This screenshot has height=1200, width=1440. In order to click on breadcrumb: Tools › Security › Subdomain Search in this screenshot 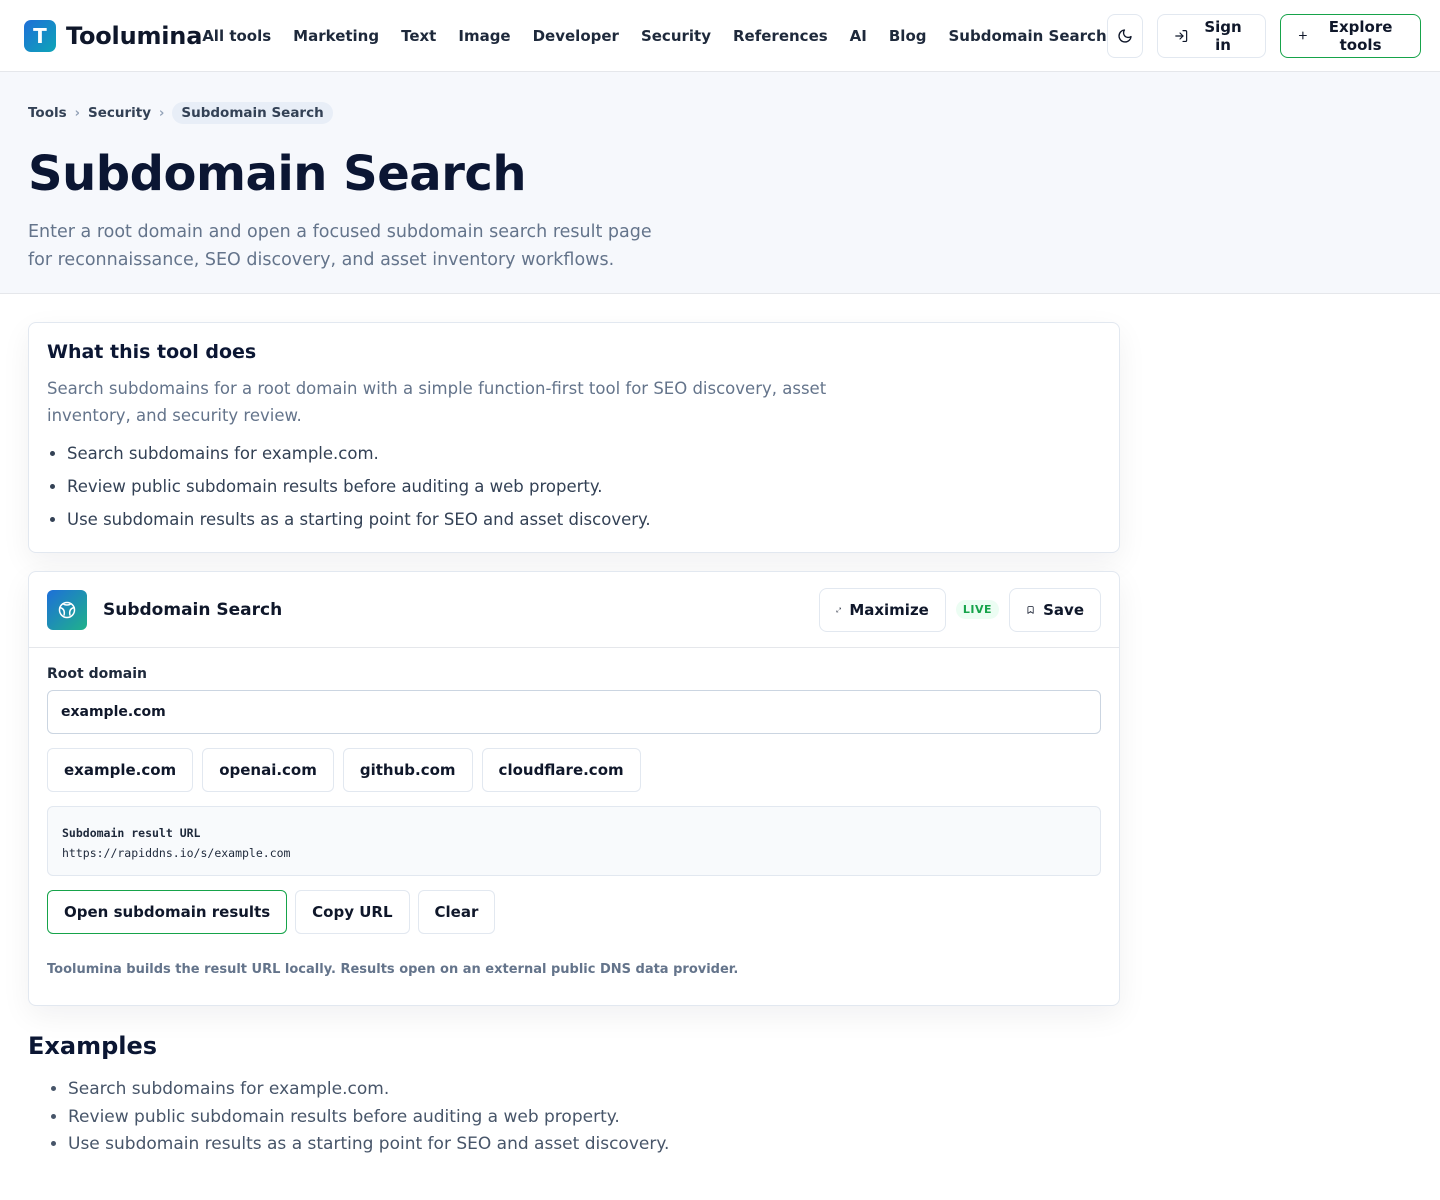, I will do `click(720, 113)`.